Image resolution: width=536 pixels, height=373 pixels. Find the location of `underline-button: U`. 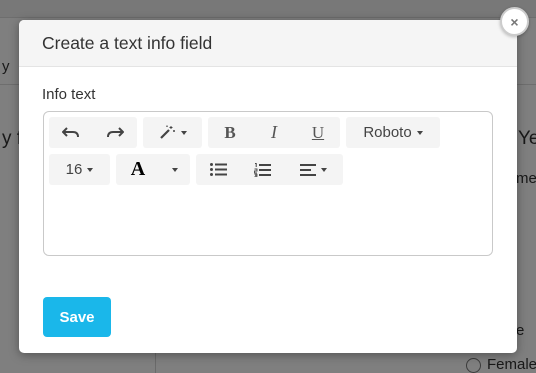

underline-button: U is located at coordinates (318, 132).